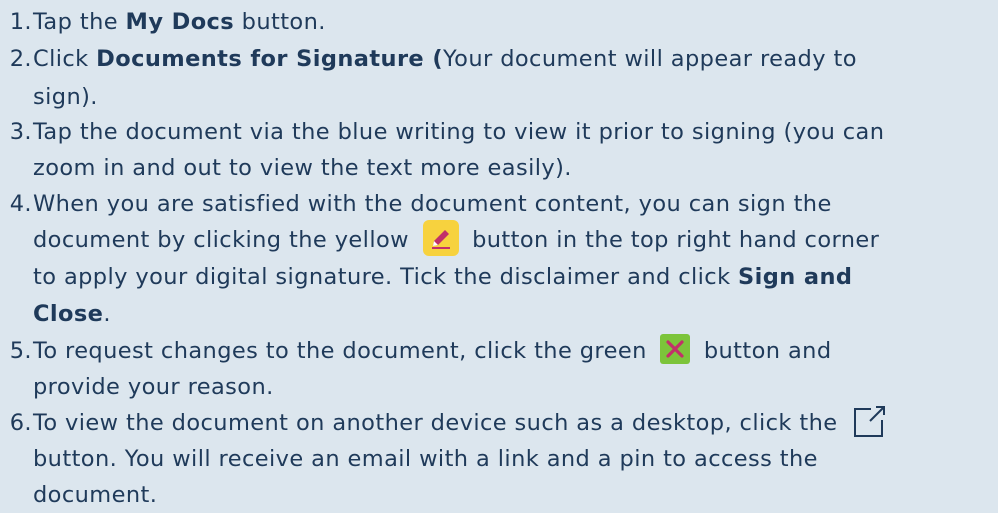 Image resolution: width=998 pixels, height=513 pixels. I want to click on step-text-line: Close., so click(72, 314).